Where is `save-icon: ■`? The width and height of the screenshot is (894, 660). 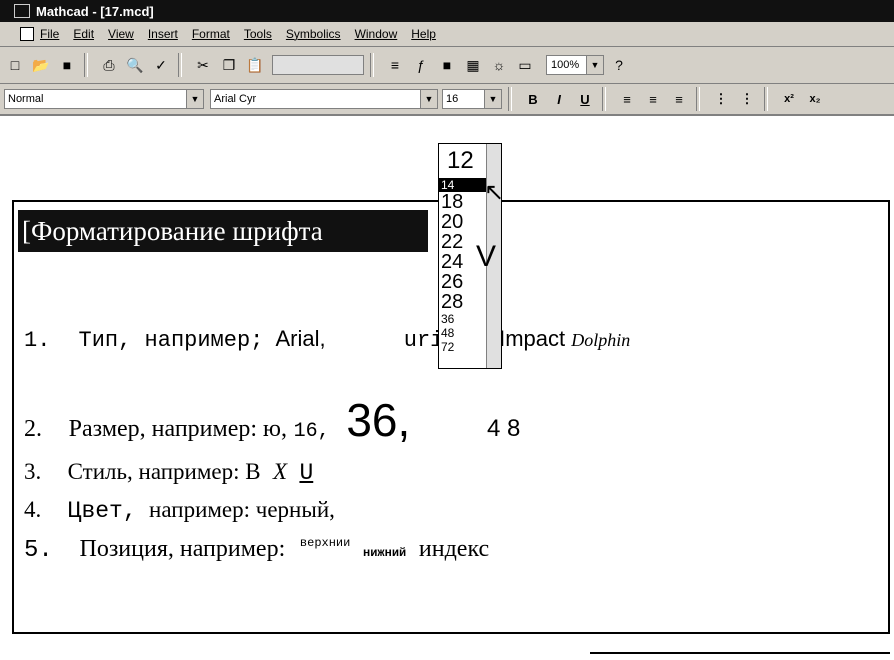 save-icon: ■ is located at coordinates (67, 65).